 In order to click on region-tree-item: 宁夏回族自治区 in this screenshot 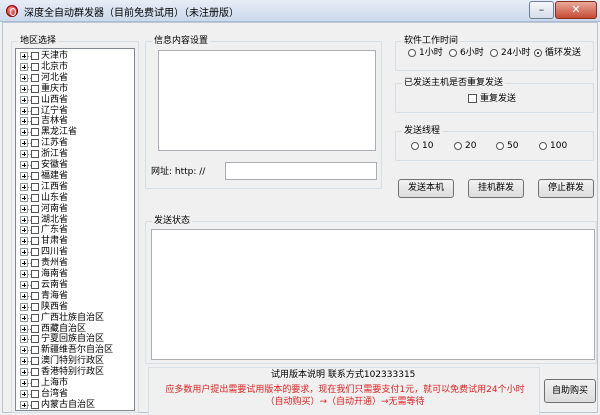, I will do `click(62, 339)`.